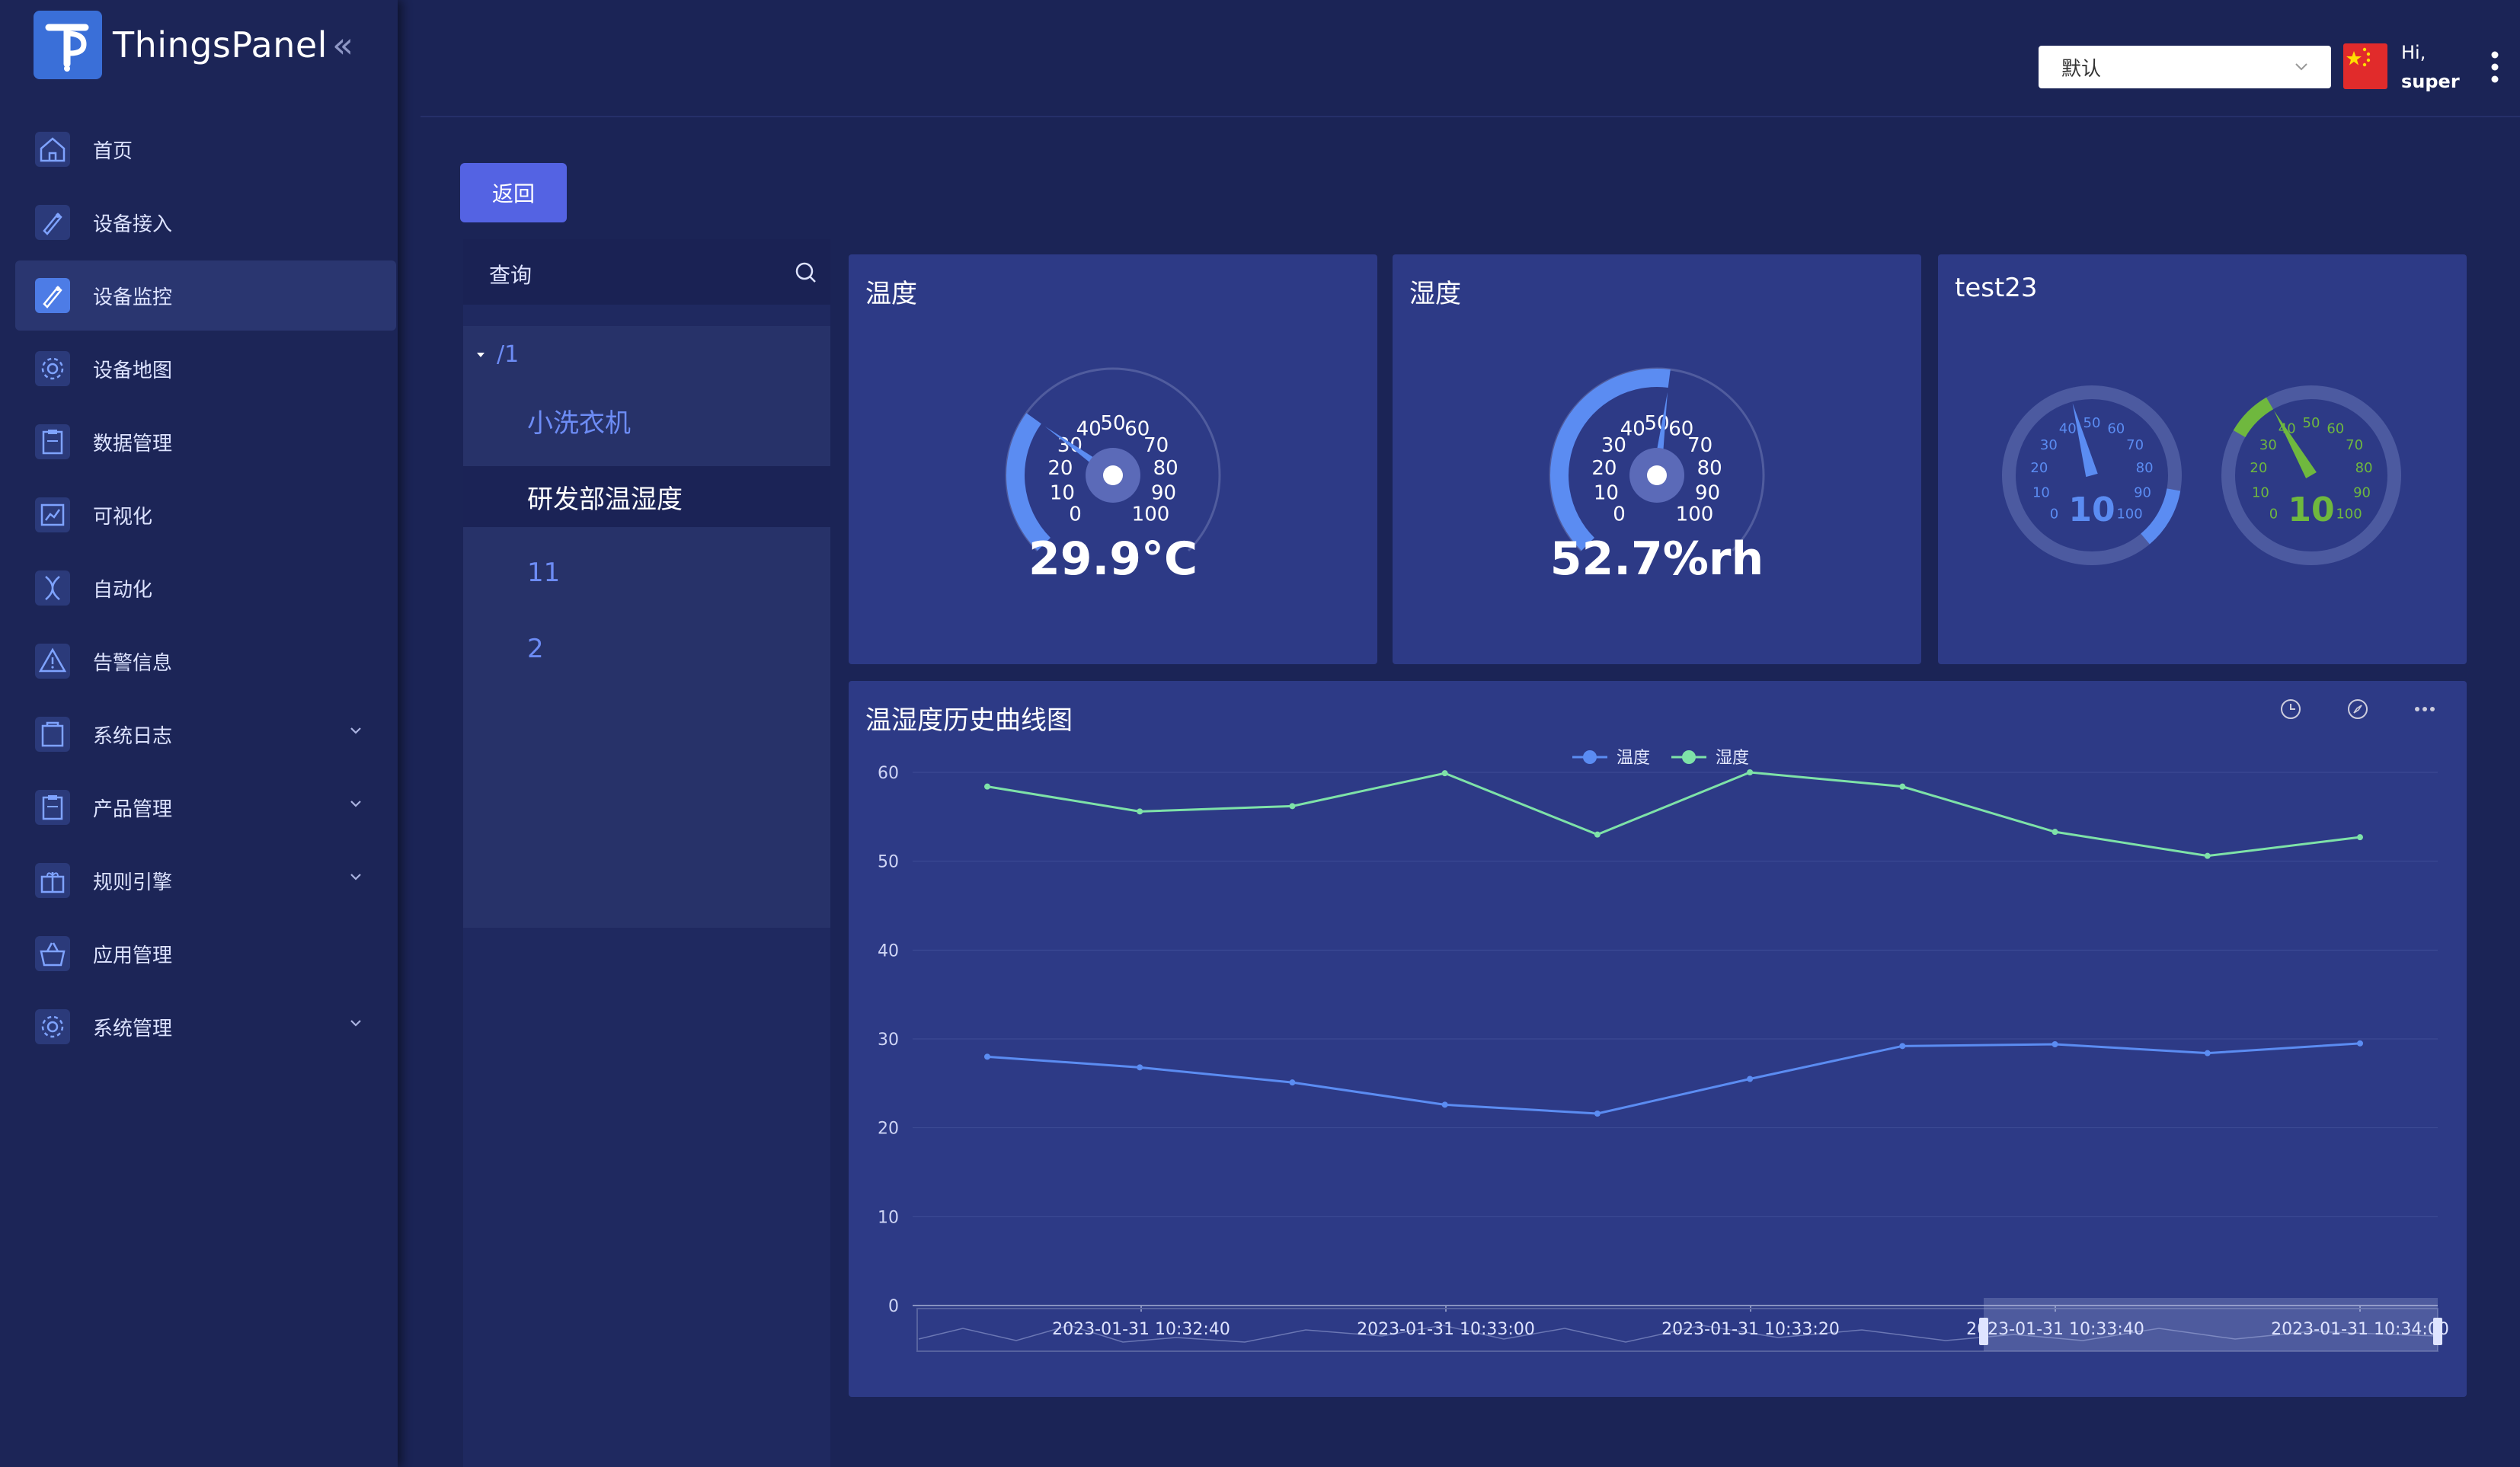 Image resolution: width=2520 pixels, height=1467 pixels. What do you see at coordinates (513, 192) in the screenshot?
I see `back-button: 返回` at bounding box center [513, 192].